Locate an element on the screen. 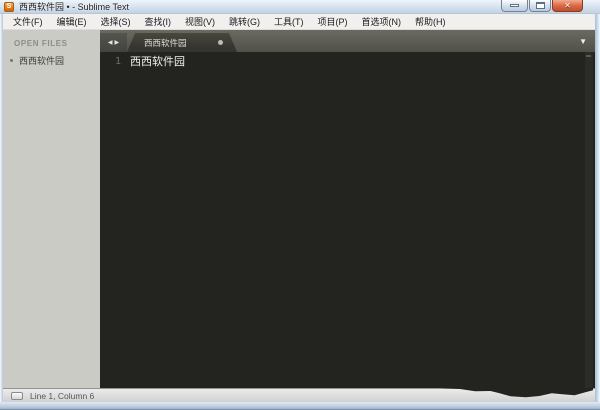 The image size is (600, 410). tab-overflow-button: ▼ is located at coordinates (583, 41).